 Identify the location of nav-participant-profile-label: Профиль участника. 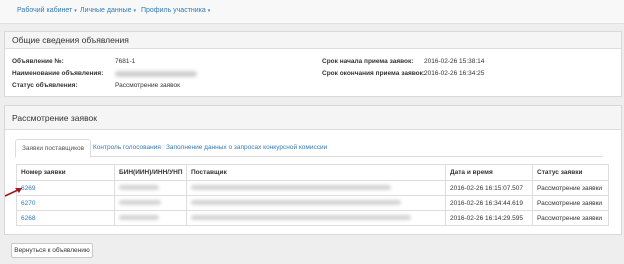
(173, 10).